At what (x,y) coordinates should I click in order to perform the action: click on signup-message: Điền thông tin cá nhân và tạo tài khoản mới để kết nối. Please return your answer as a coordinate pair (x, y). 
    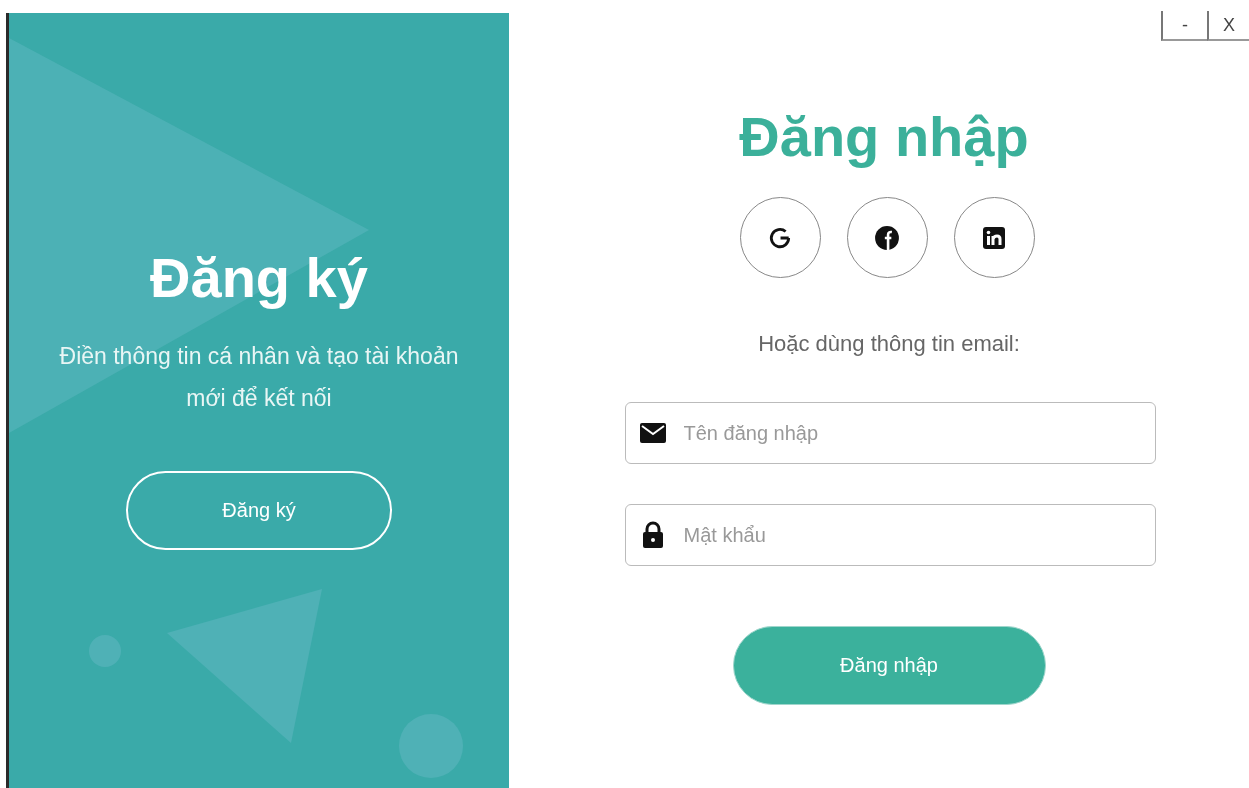
    Looking at the image, I should click on (259, 377).